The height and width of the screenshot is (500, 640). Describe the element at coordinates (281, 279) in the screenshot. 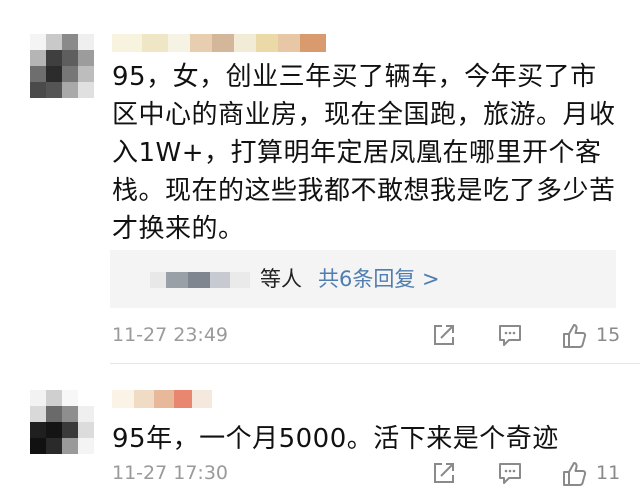

I see `reply-users-suffix: 等人` at that location.